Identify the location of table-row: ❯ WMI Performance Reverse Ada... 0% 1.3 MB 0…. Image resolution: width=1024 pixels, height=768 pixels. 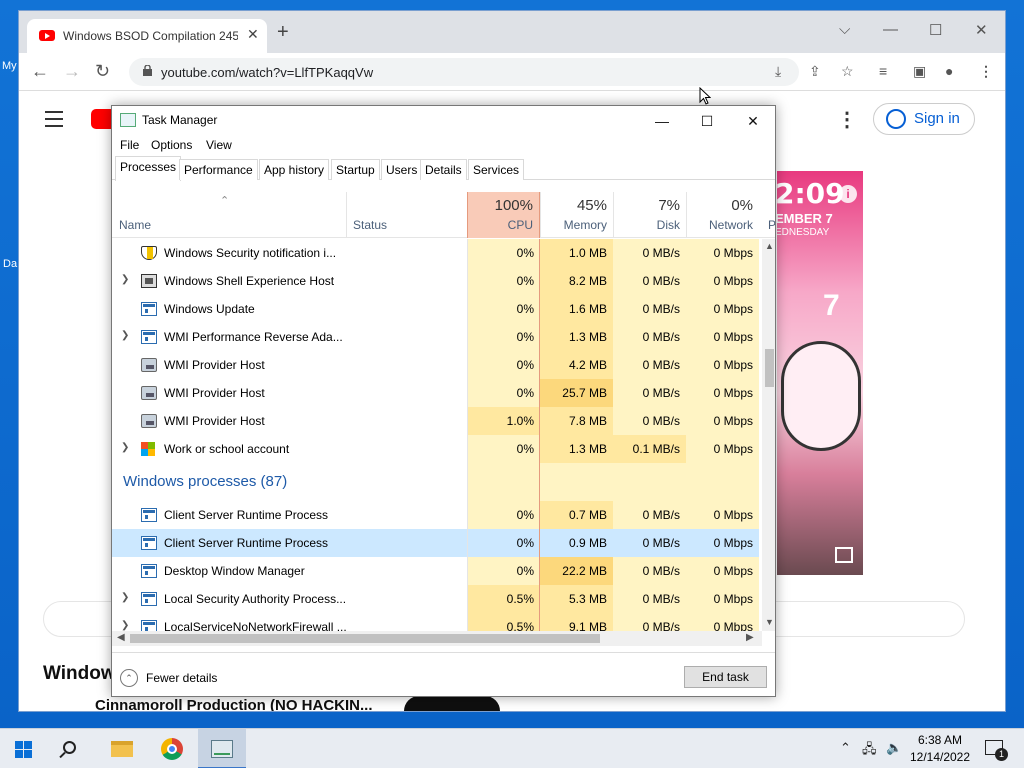
(437, 337).